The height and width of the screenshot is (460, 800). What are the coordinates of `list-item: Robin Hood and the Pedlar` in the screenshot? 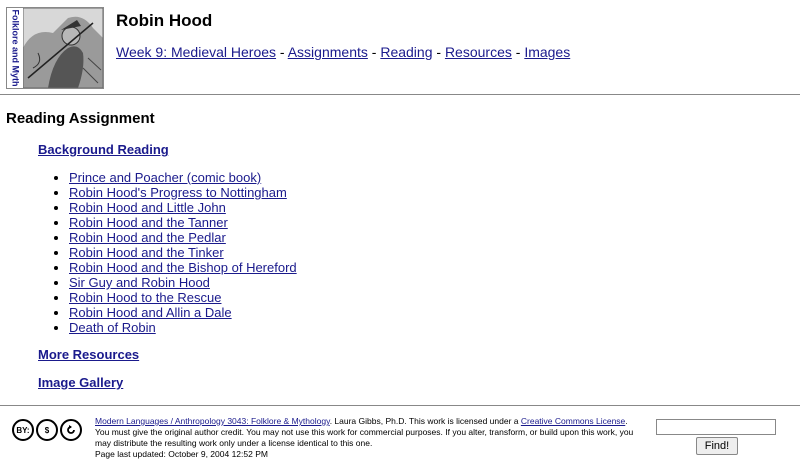 It's located at (183, 237).